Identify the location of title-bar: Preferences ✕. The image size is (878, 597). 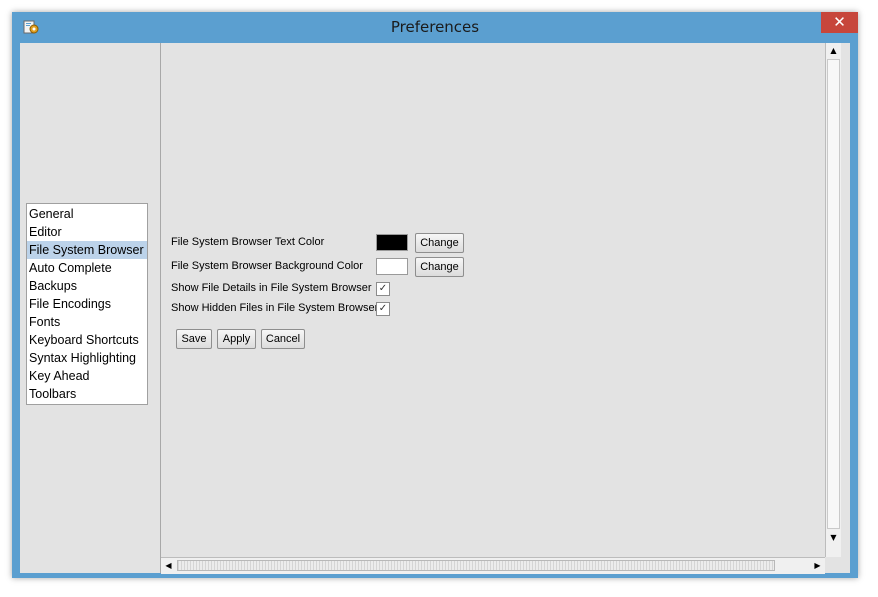
(435, 27).